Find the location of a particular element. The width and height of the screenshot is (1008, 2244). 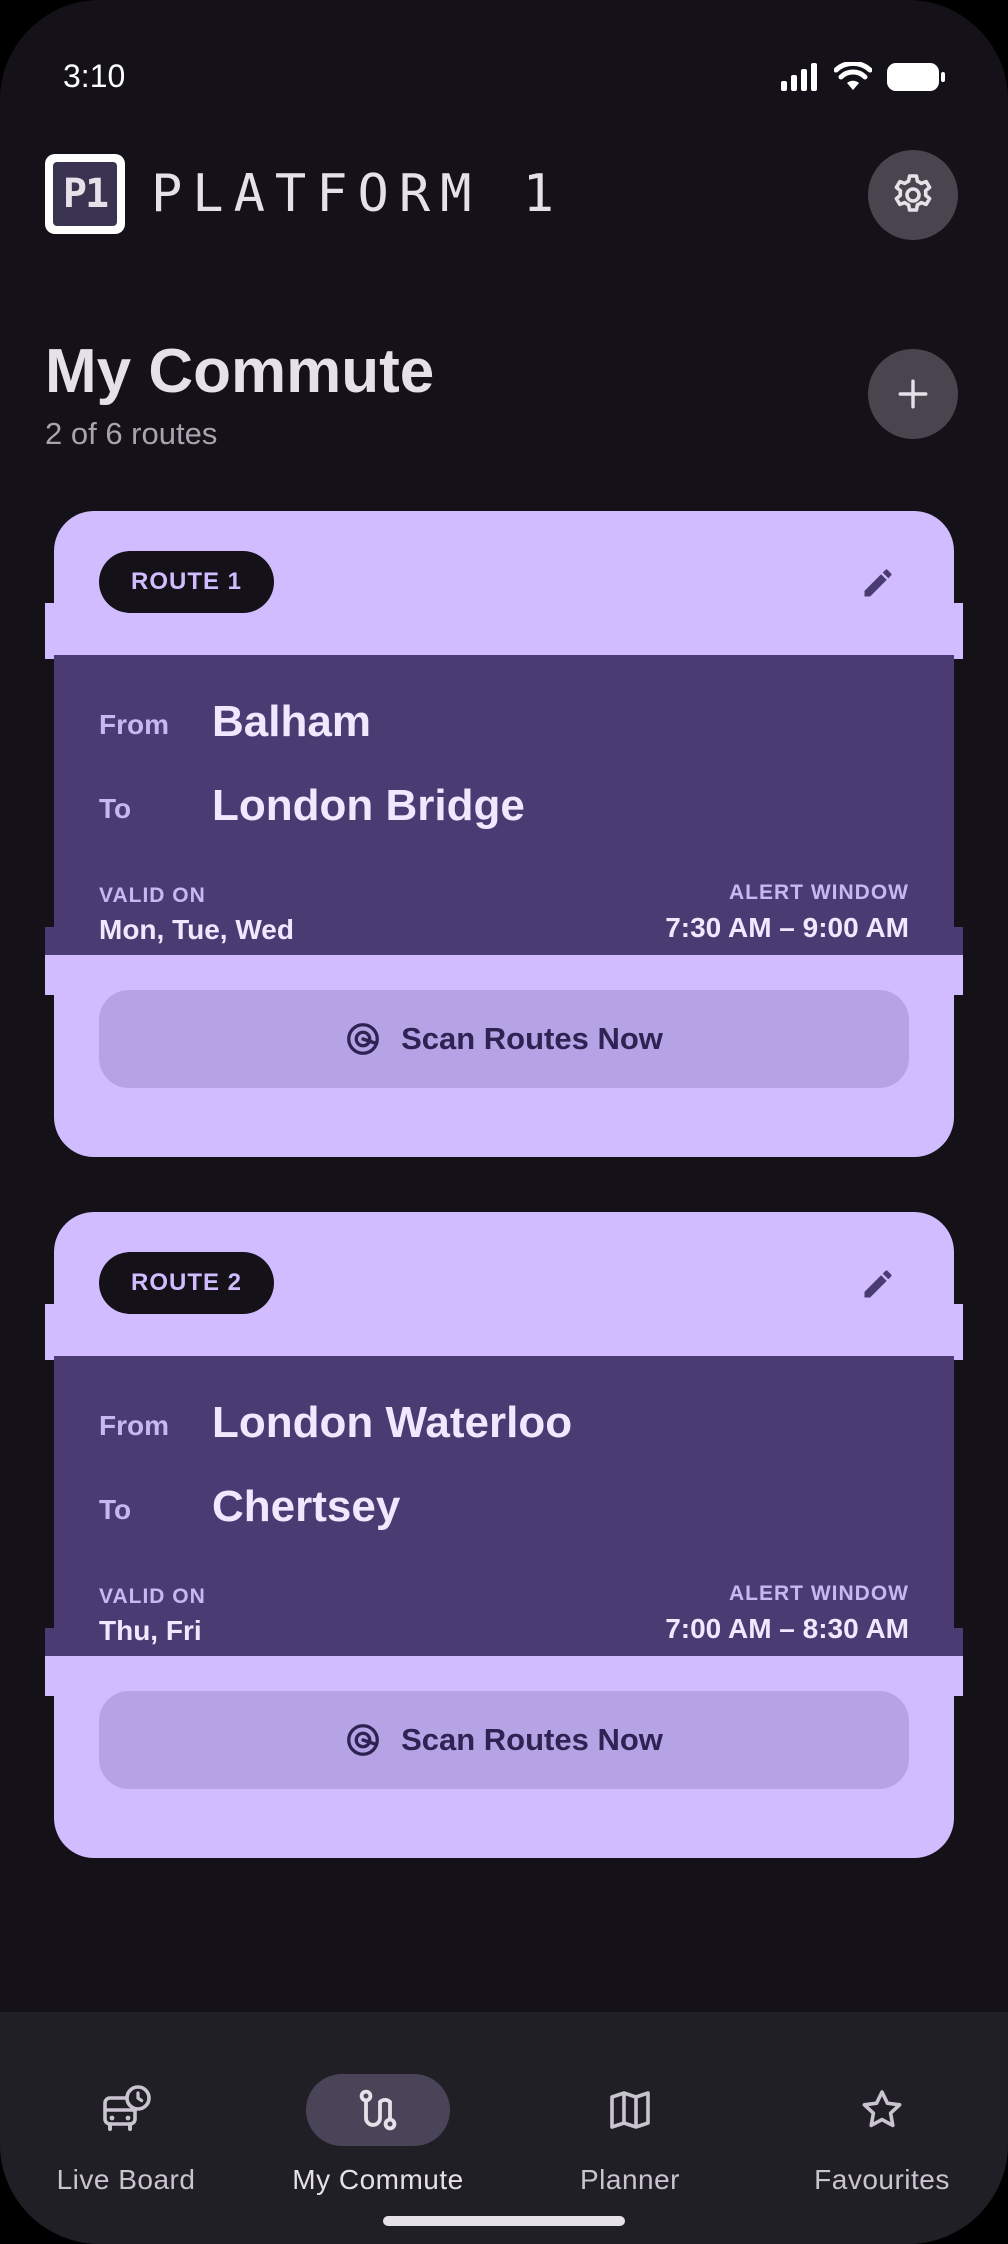

route-count: 2 of 6 routes is located at coordinates (131, 433).